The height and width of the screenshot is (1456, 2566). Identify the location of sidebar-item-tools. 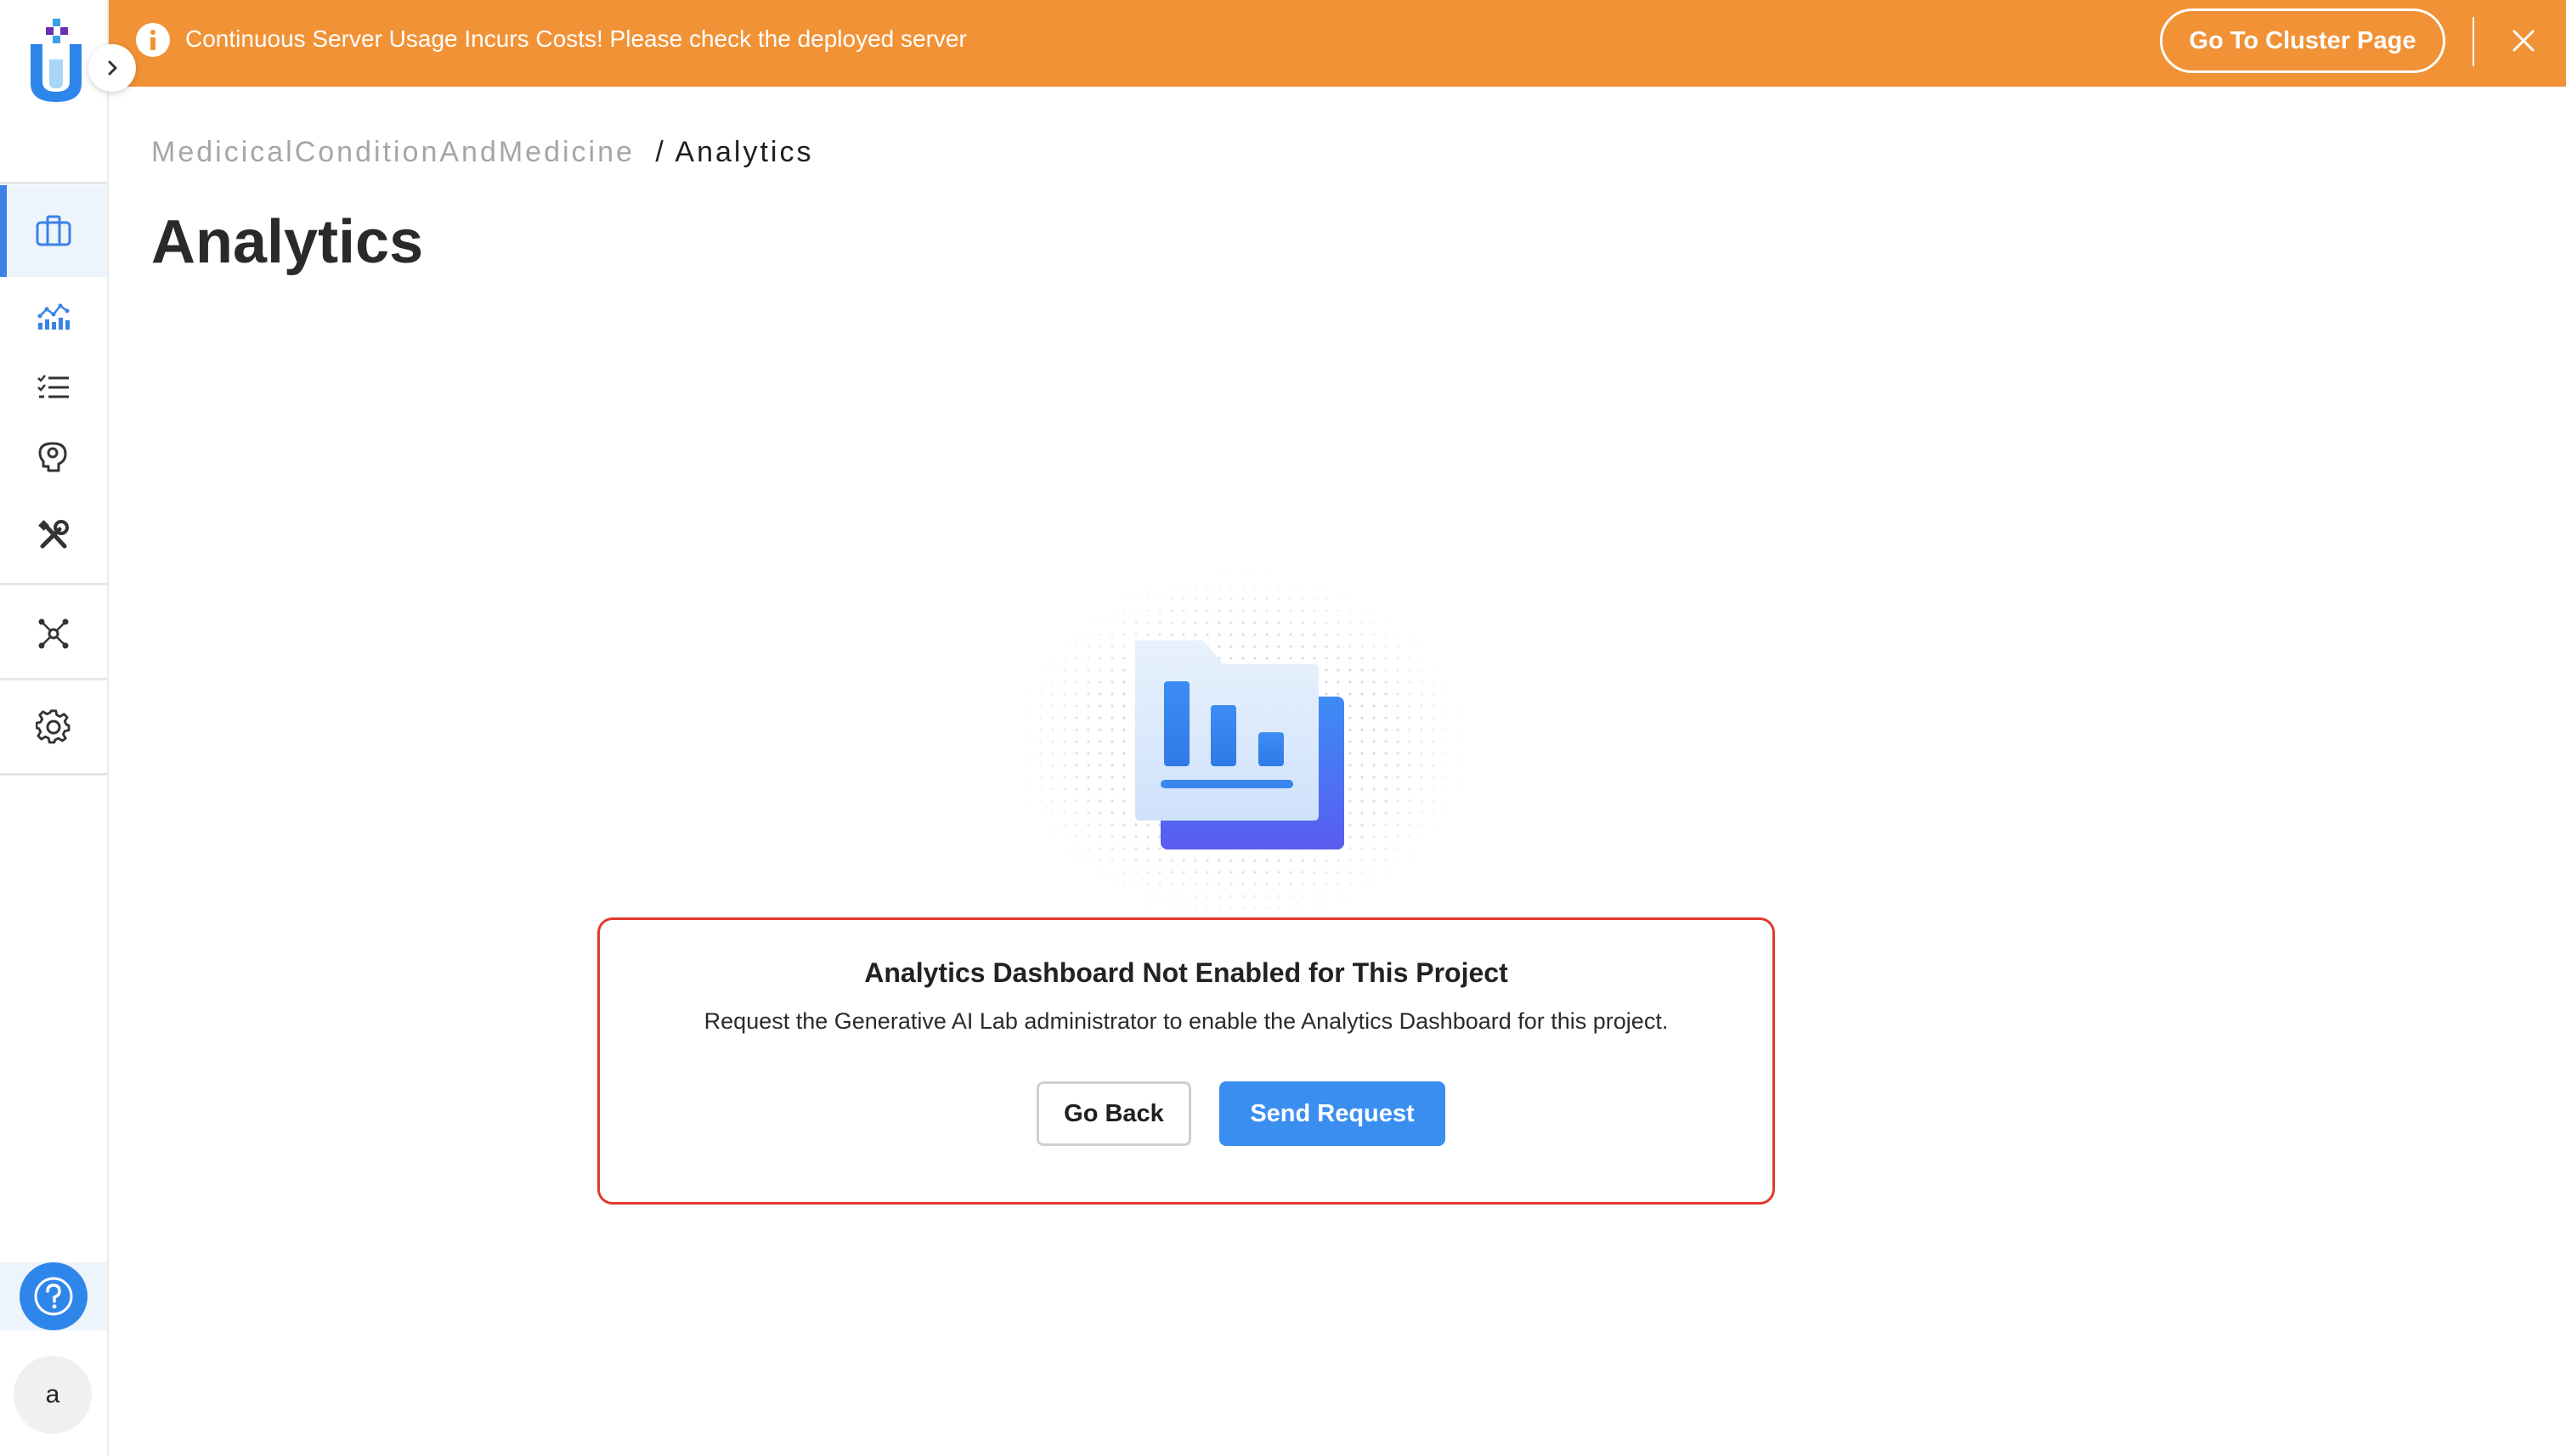
(53, 535).